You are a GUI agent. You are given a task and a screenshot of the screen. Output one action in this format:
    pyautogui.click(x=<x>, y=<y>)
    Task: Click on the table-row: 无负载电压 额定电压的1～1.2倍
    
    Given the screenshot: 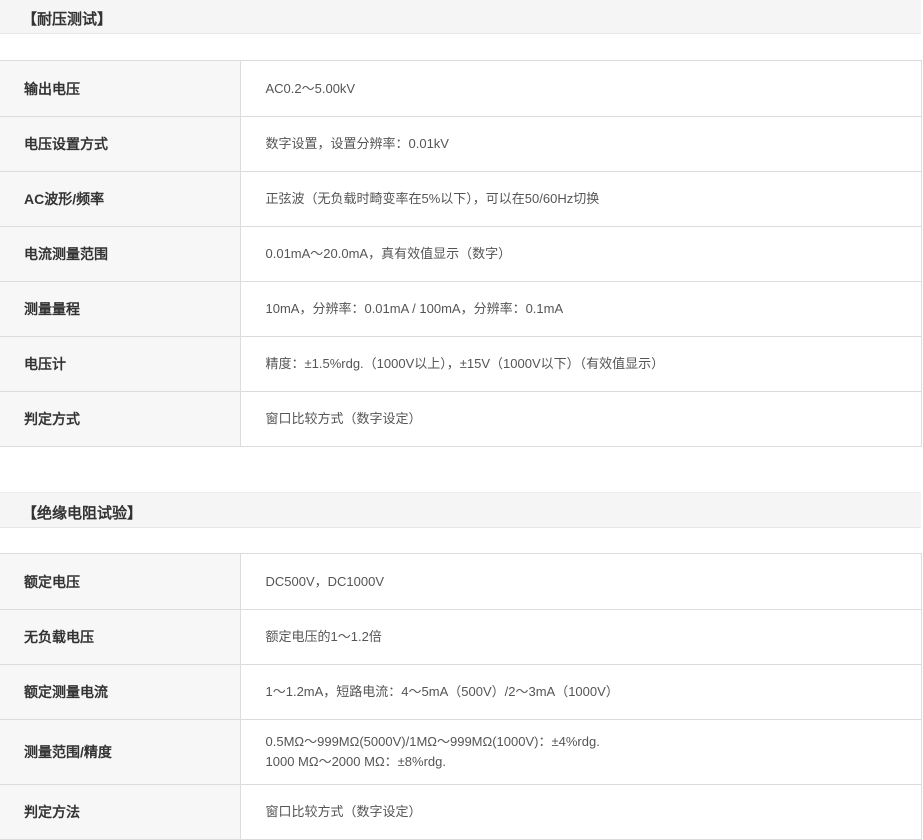 What is the action you would take?
    pyautogui.click(x=461, y=637)
    